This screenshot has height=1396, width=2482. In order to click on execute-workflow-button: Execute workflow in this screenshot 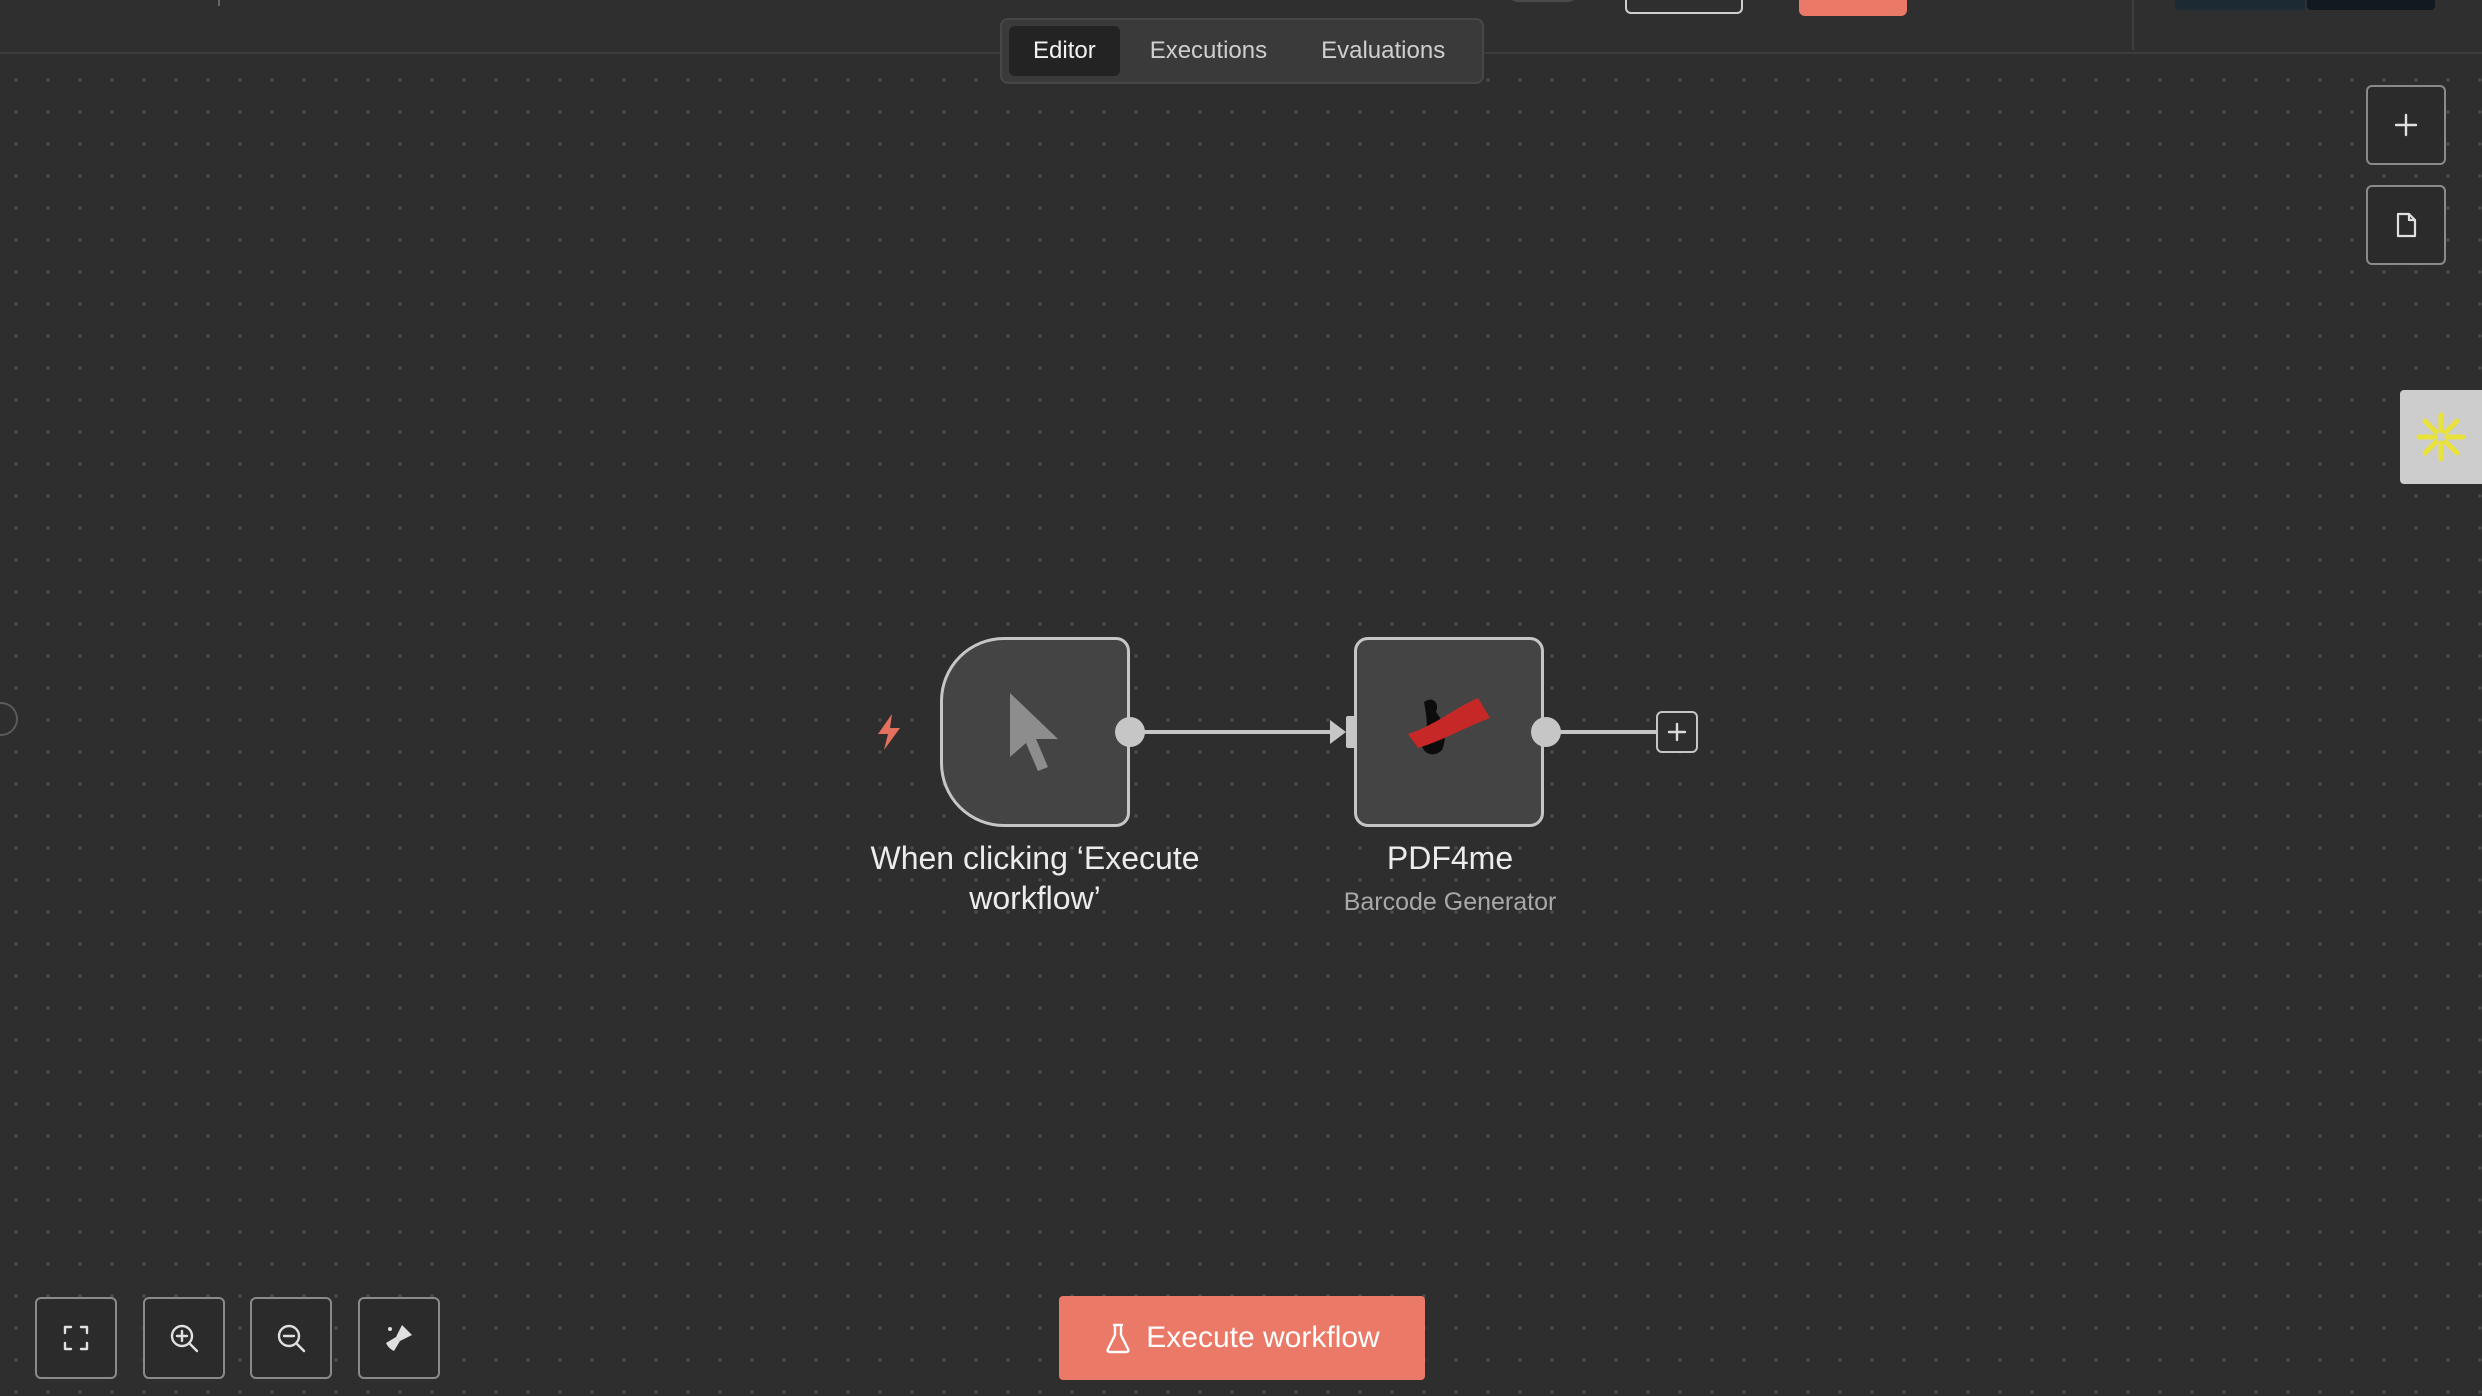, I will do `click(1242, 1338)`.